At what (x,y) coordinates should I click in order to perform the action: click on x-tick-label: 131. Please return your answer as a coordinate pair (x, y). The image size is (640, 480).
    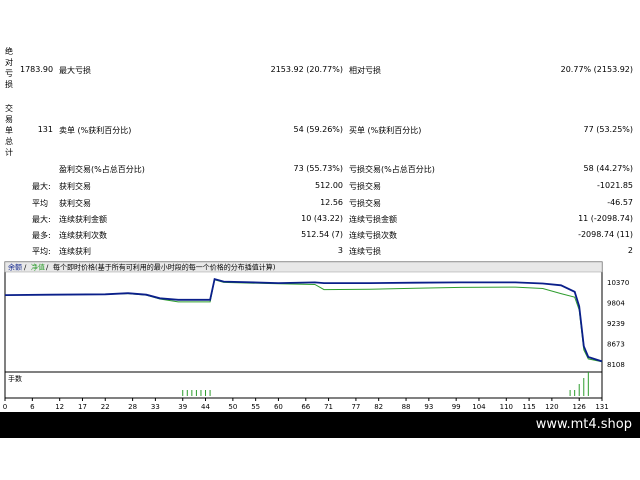
    Looking at the image, I should click on (601, 406).